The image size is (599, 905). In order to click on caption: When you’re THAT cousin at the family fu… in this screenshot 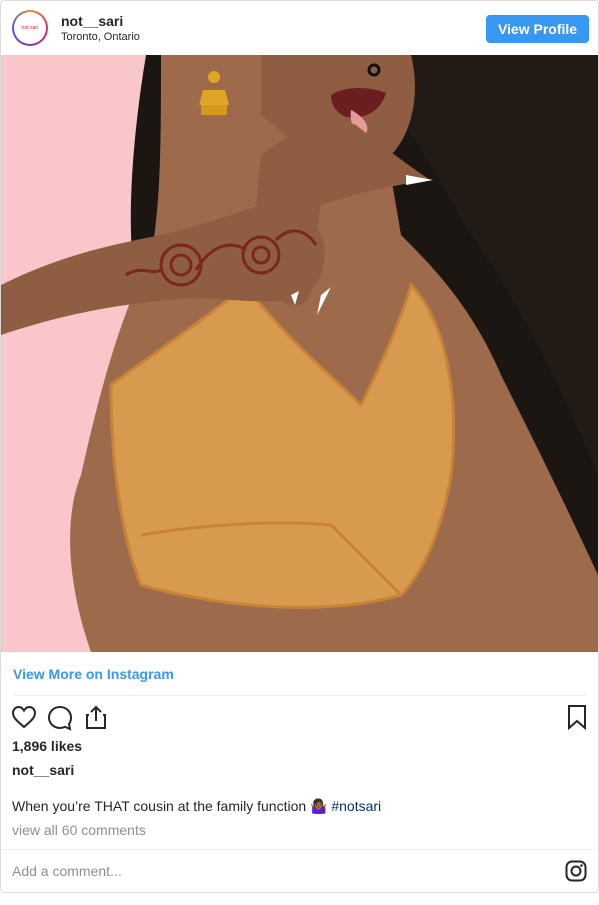, I will do `click(196, 806)`.